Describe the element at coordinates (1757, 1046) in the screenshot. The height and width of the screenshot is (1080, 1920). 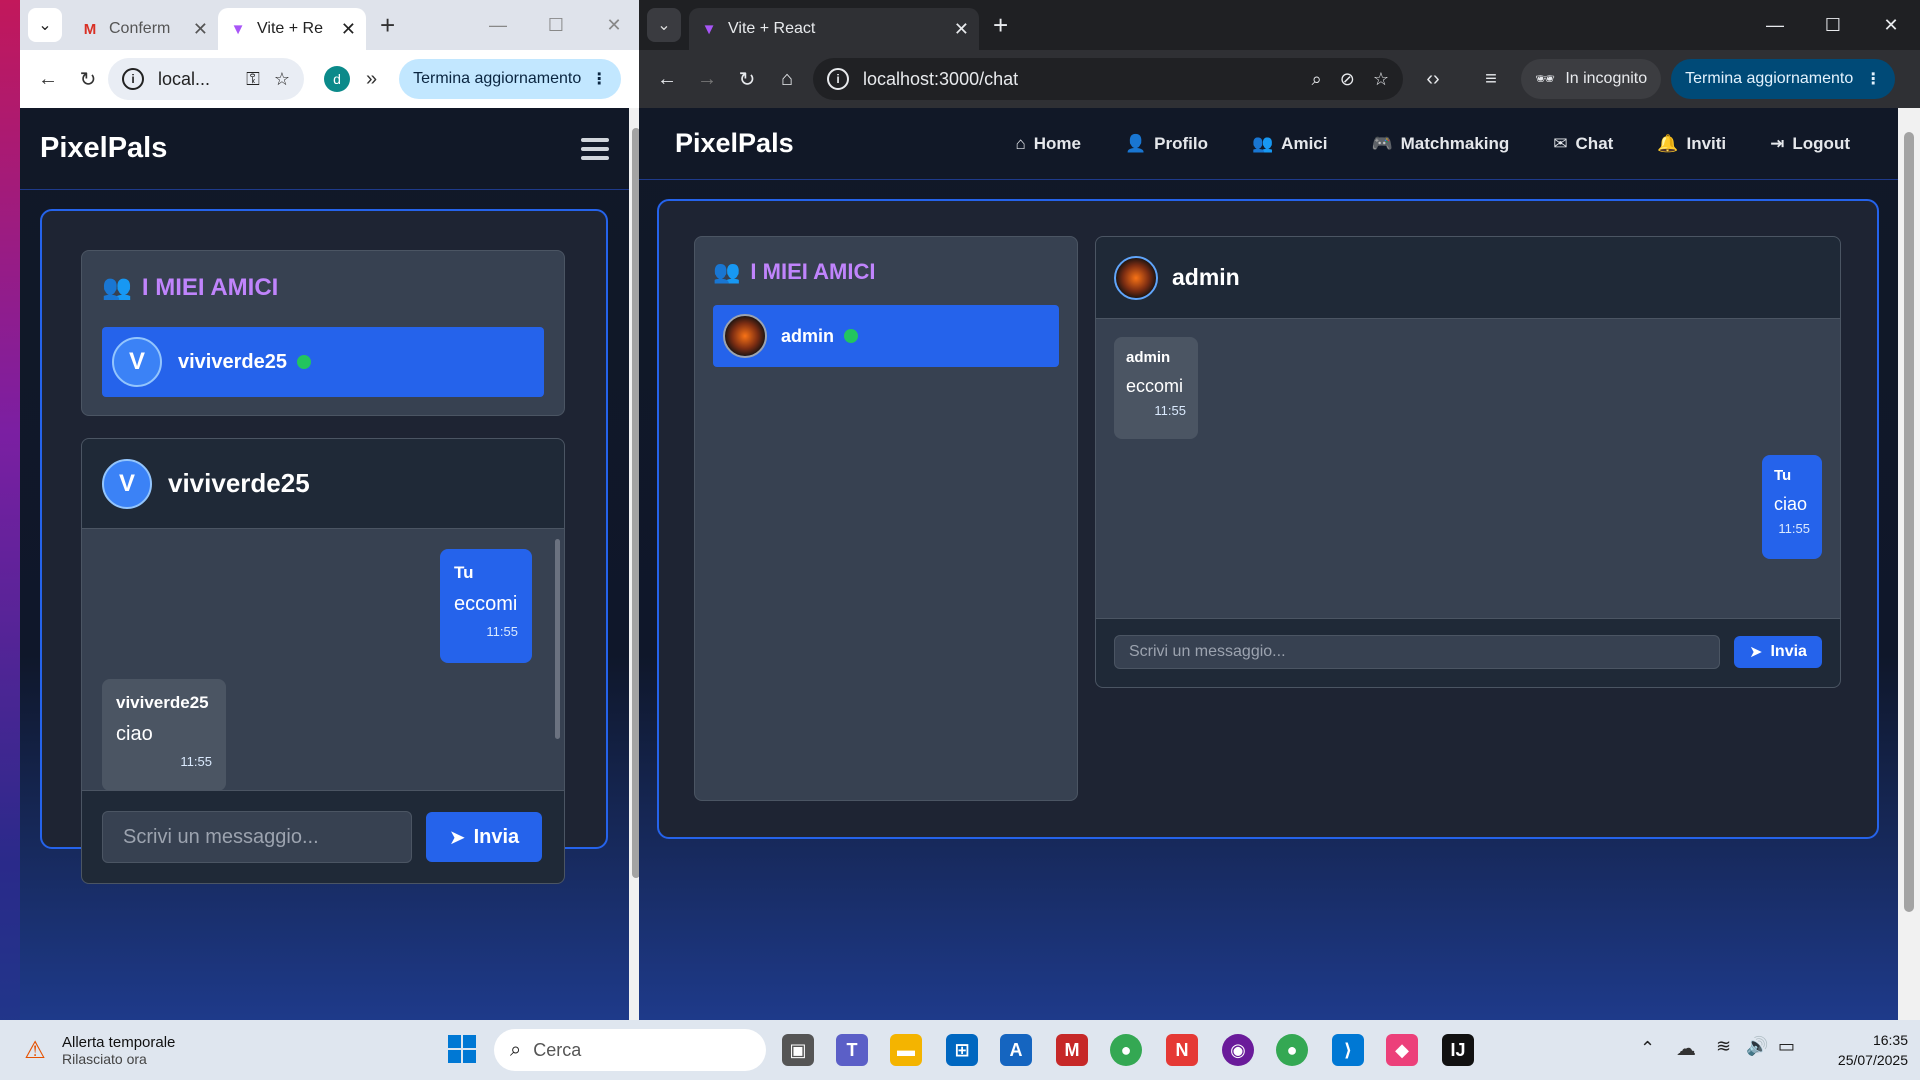
I see `volume-icon: 🔊` at that location.